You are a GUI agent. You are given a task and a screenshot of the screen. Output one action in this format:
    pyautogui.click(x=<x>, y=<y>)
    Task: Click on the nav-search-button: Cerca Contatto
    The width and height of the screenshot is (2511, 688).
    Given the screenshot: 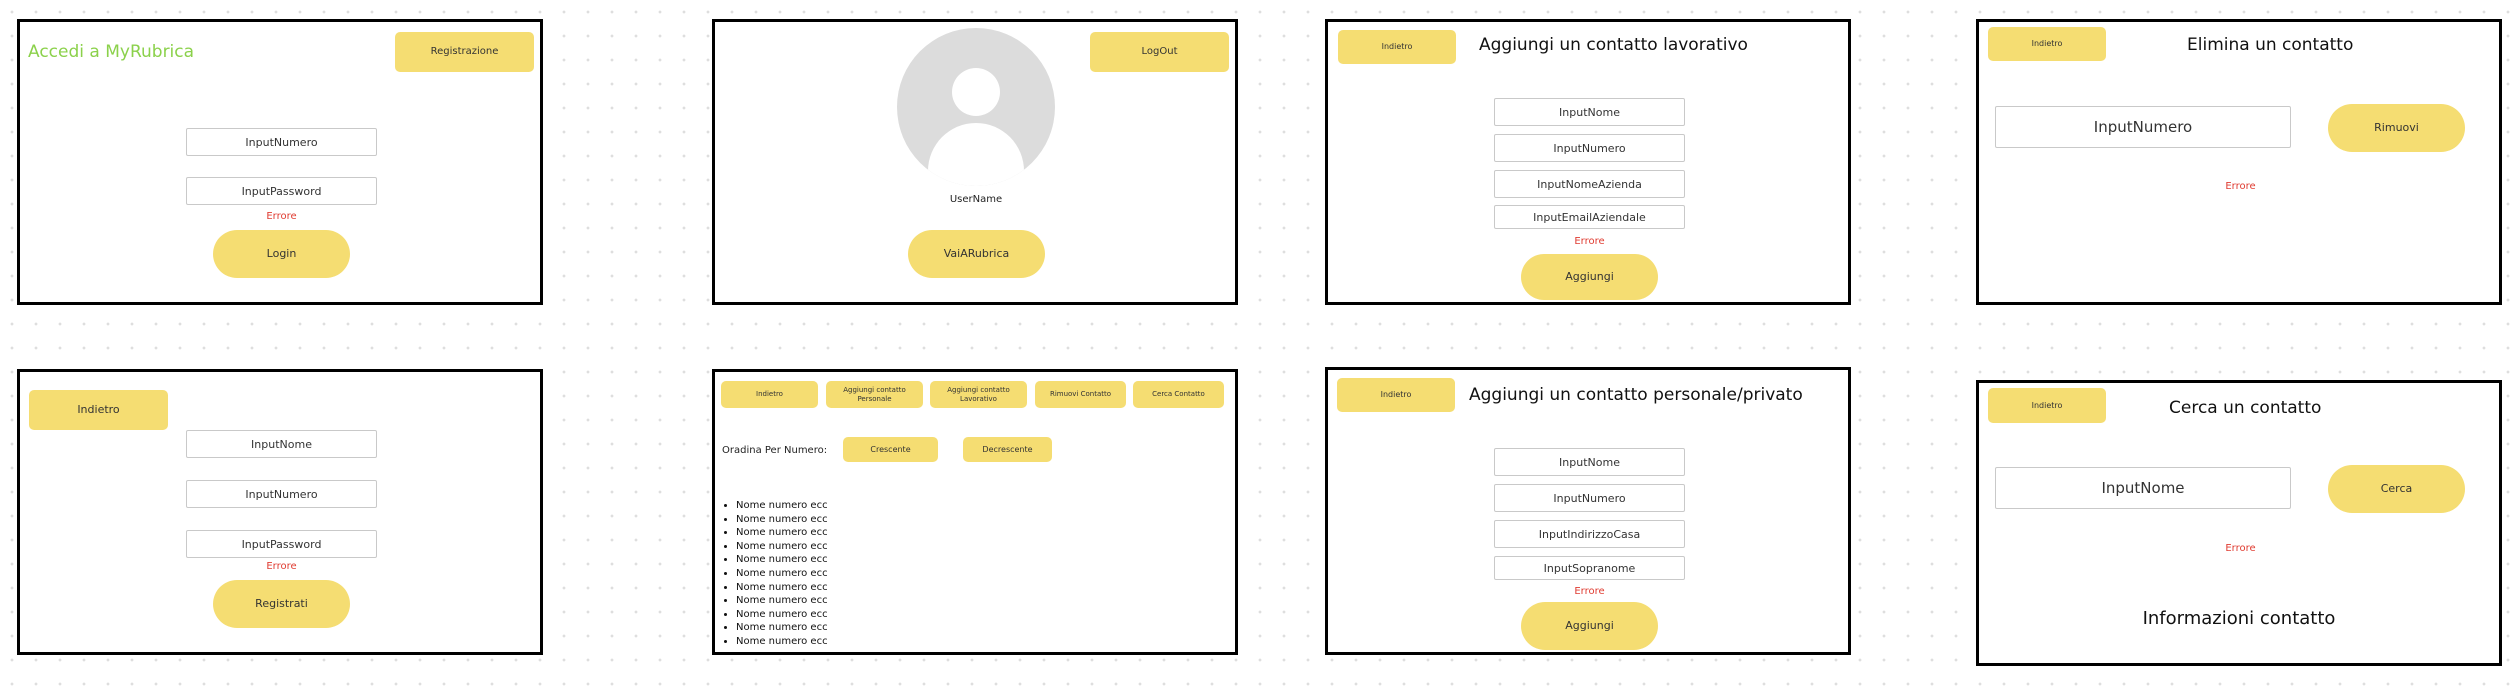 What is the action you would take?
    pyautogui.click(x=1178, y=394)
    